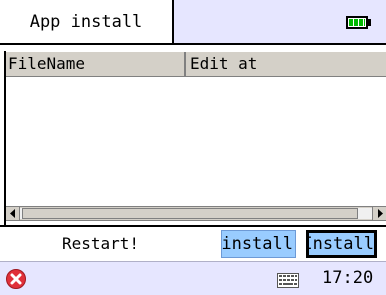  I want to click on app-title: App install, so click(86, 21).